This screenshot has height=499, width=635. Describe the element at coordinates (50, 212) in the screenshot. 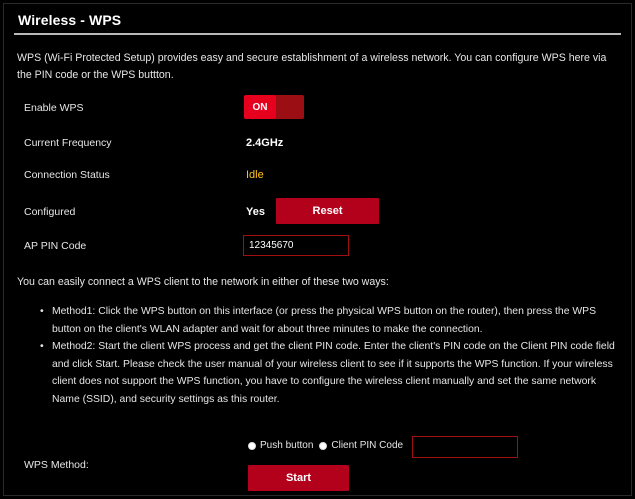

I see `configured-label: Configured` at that location.